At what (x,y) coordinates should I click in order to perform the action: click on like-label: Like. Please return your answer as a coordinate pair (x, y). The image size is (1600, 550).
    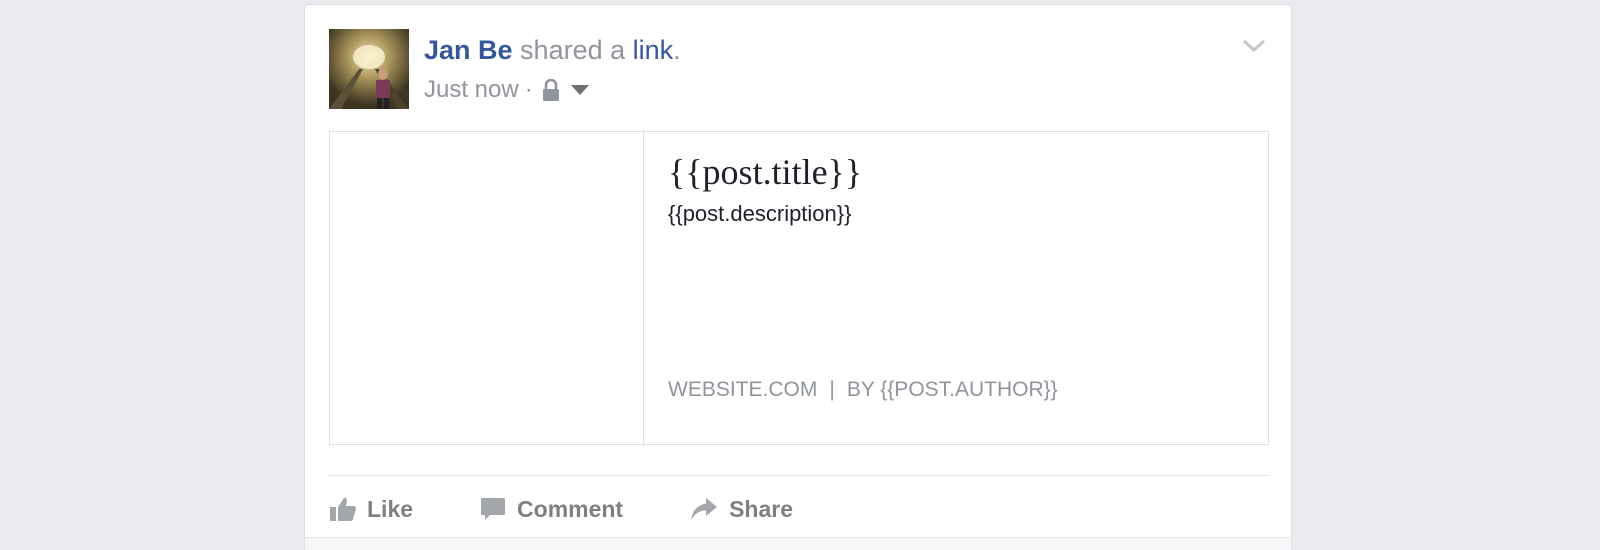
    Looking at the image, I should click on (390, 508).